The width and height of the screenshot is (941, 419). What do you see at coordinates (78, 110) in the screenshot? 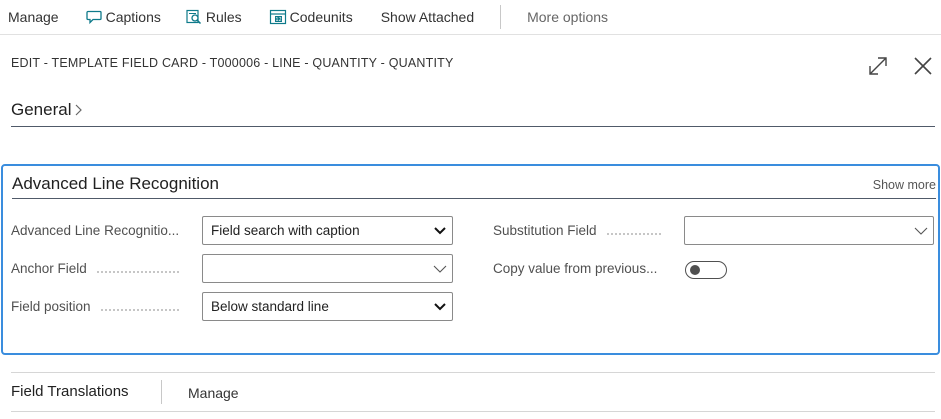
I see `chevron-right-icon` at bounding box center [78, 110].